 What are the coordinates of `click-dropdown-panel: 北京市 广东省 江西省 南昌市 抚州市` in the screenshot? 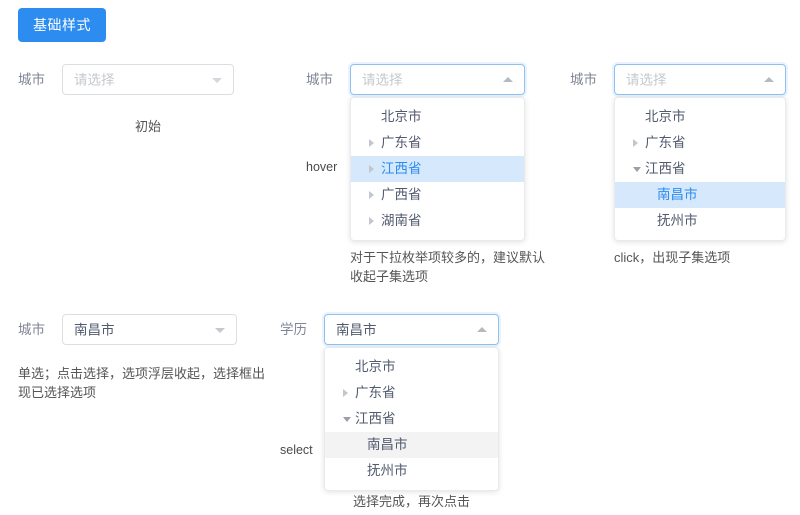 It's located at (700, 169).